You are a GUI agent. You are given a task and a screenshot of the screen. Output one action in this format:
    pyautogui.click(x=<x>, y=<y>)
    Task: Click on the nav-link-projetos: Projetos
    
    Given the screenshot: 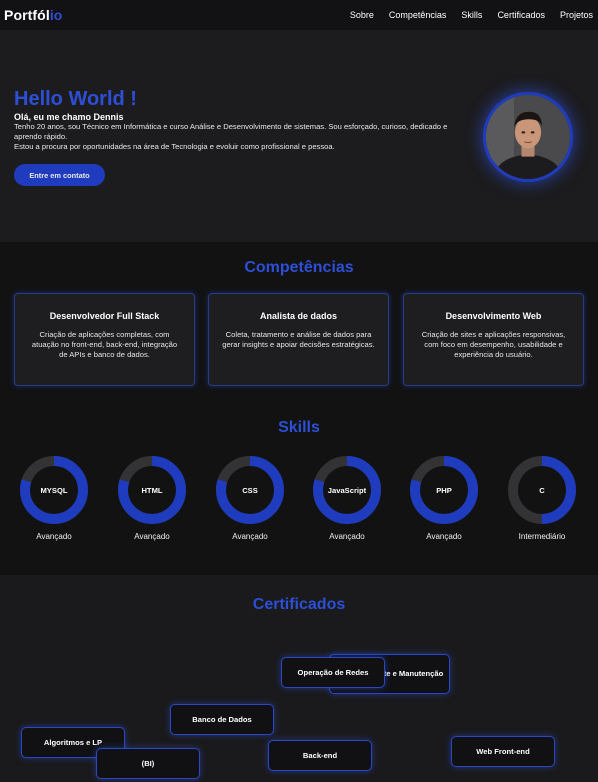 What is the action you would take?
    pyautogui.click(x=576, y=15)
    